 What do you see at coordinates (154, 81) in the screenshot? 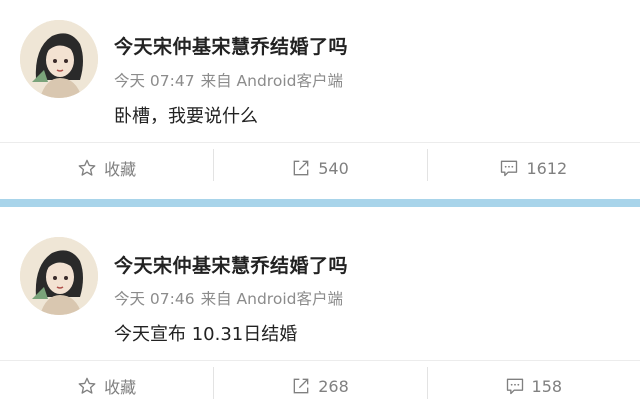
I see `post-time: 今天 07:47` at bounding box center [154, 81].